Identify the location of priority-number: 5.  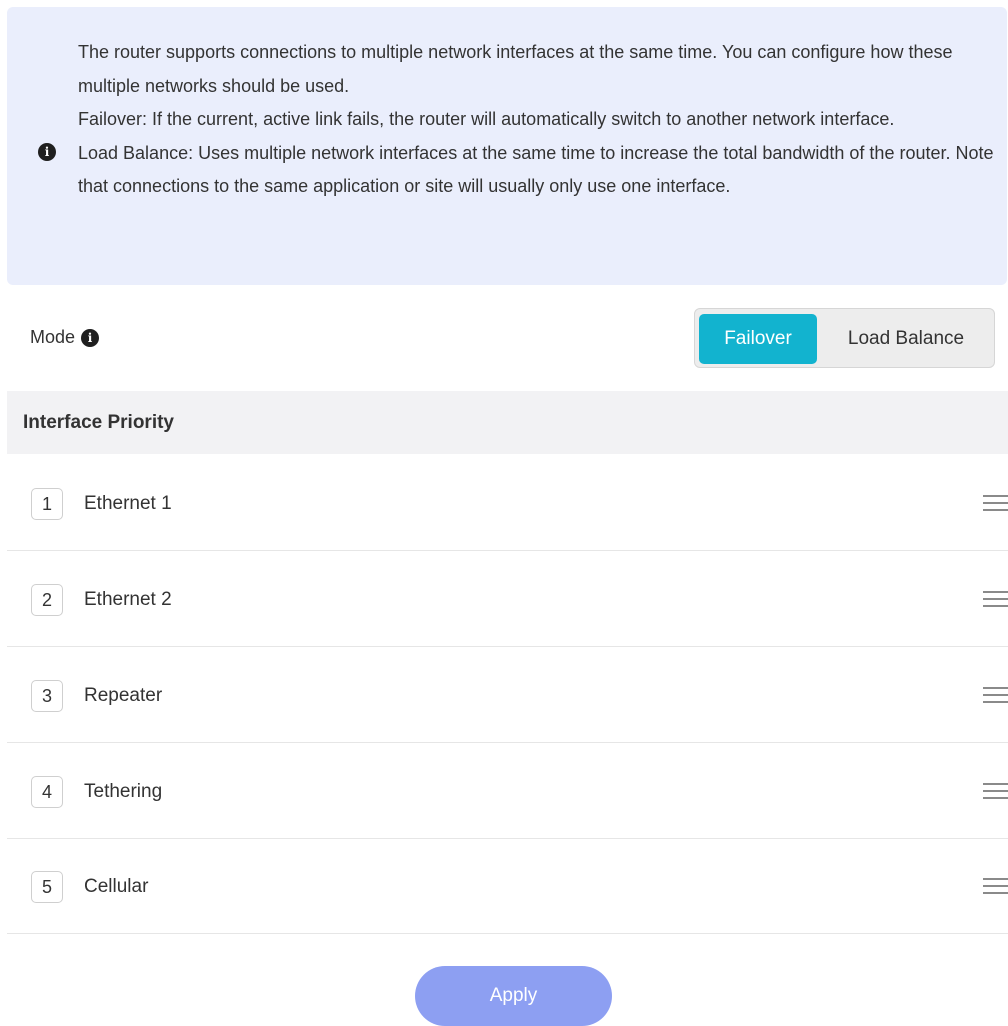
(47, 887).